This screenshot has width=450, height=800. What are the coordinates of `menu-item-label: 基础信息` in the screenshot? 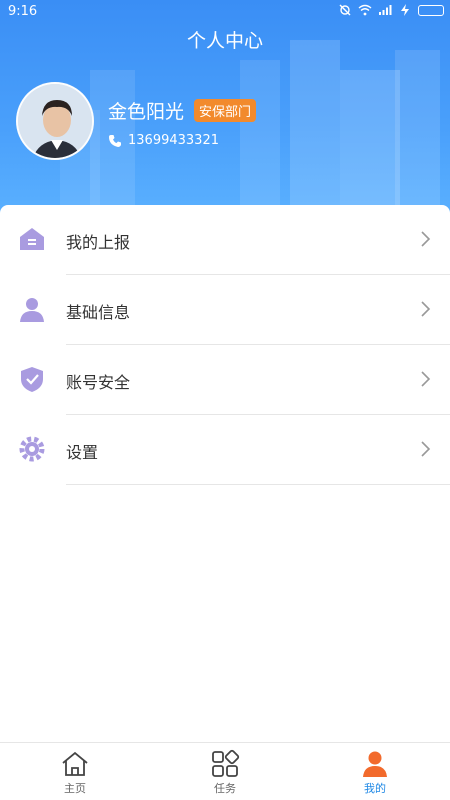 It's located at (98, 312).